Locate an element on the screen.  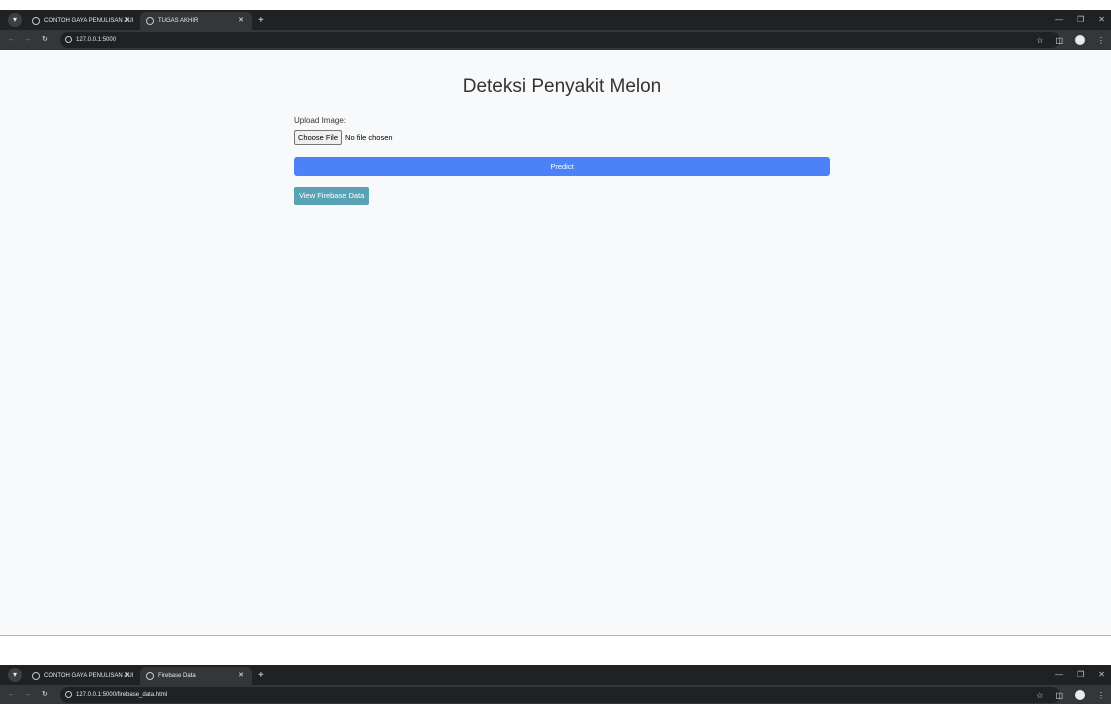
address-bar: 127.0.0.1:5000/firebase_data.html is located at coordinates (560, 695).